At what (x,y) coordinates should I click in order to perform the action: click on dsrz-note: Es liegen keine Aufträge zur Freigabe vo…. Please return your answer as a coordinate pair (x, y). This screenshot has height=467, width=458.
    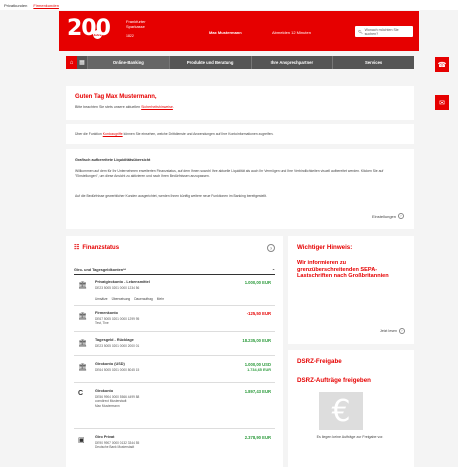
    Looking at the image, I should click on (350, 437).